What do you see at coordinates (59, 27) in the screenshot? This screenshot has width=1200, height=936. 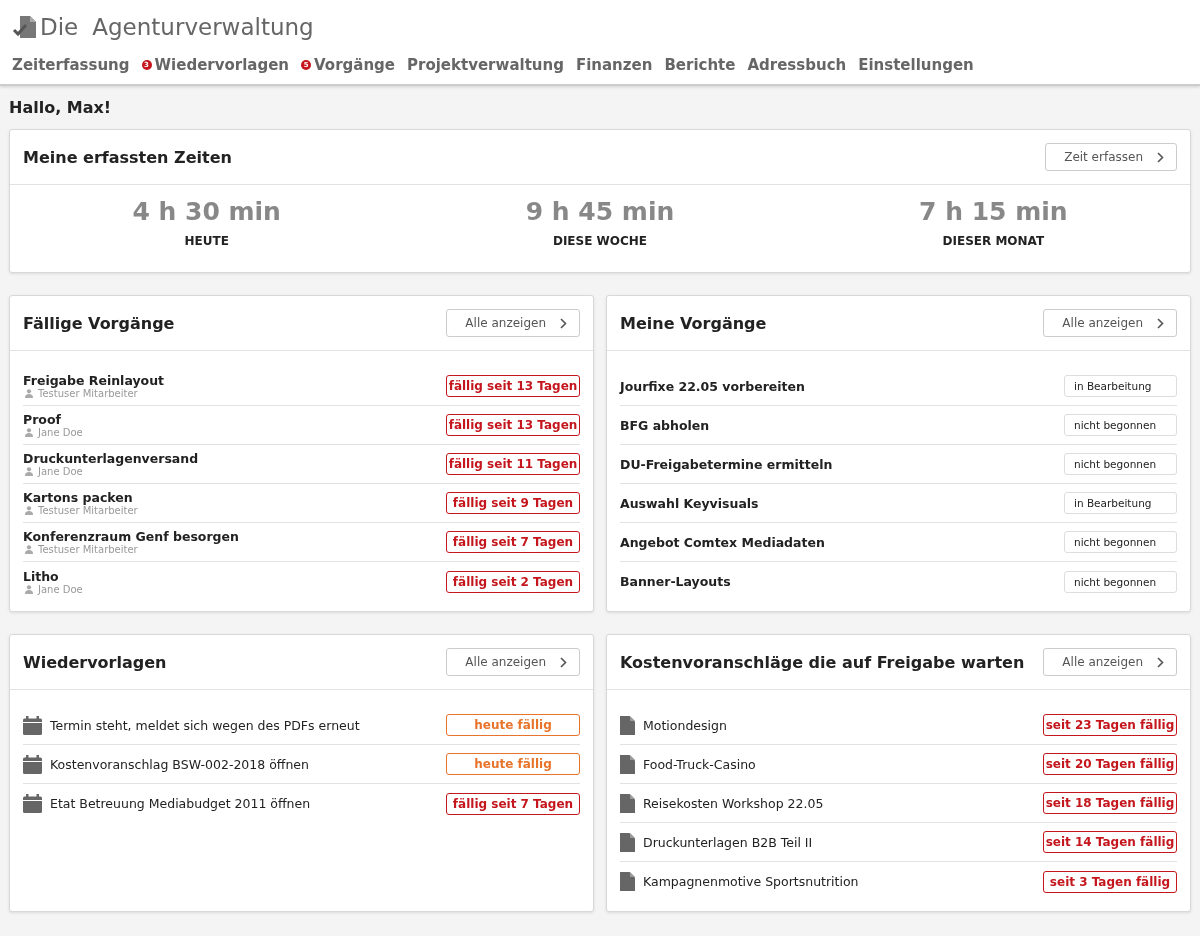 I see `app-title: Die` at bounding box center [59, 27].